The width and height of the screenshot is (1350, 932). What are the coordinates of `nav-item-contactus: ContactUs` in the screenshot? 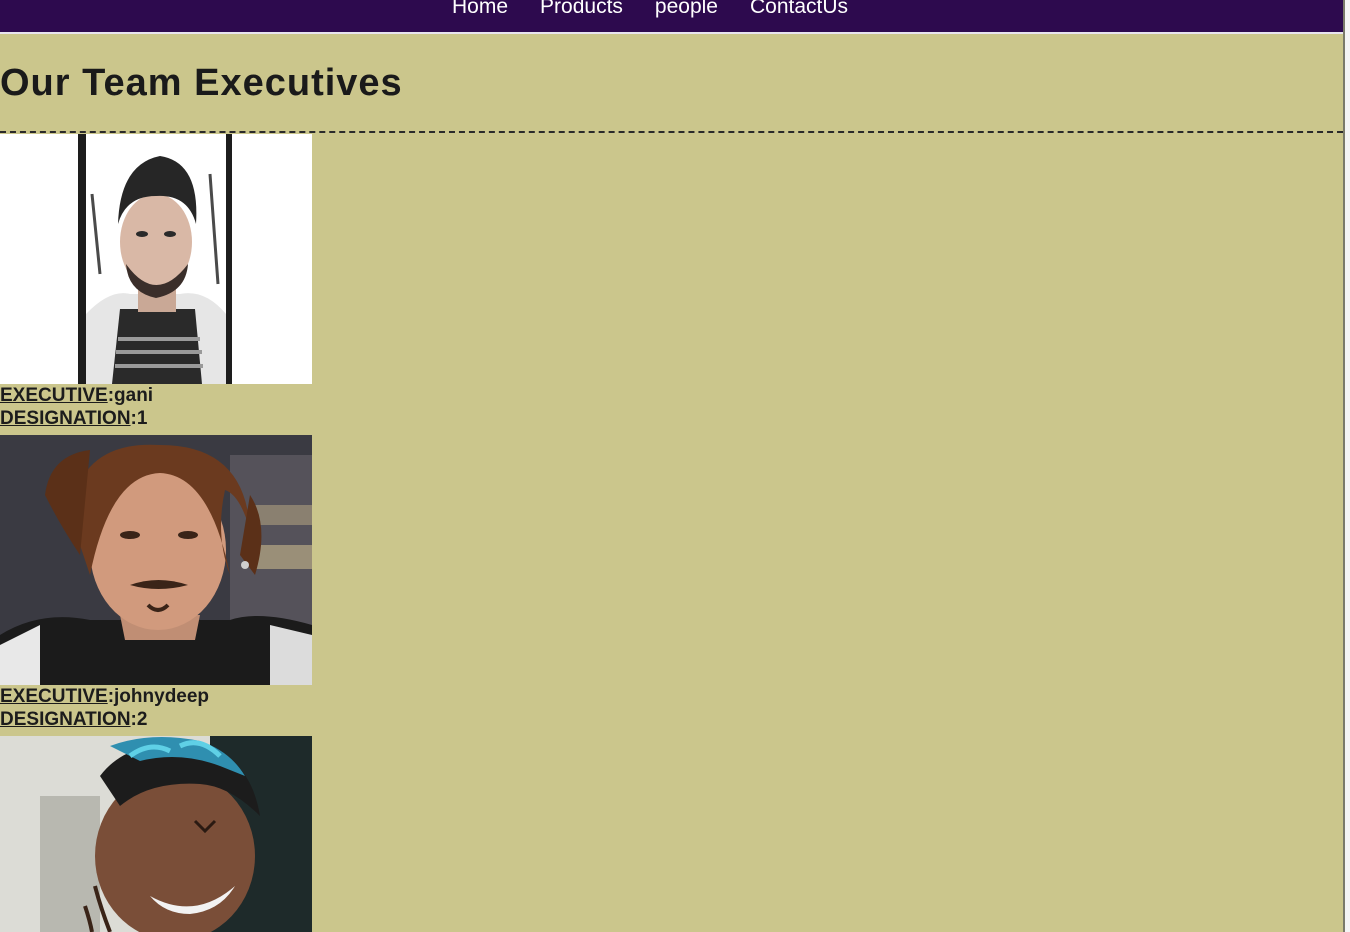 It's located at (799, 10).